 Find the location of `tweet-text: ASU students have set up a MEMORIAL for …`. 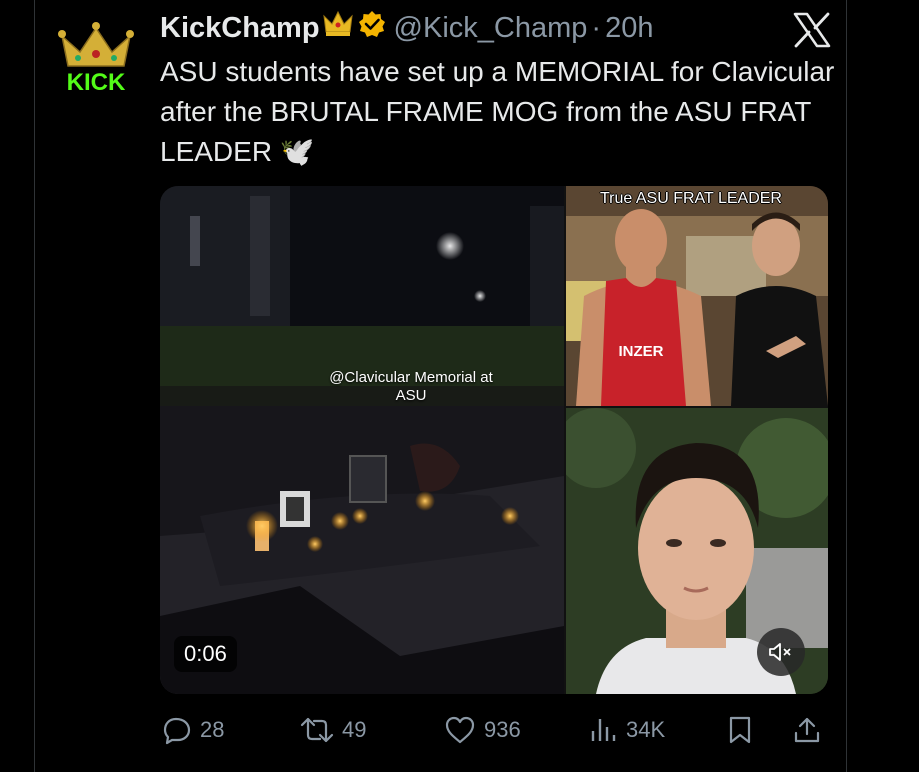

tweet-text: ASU students have set up a MEMORIAL for … is located at coordinates (497, 111).